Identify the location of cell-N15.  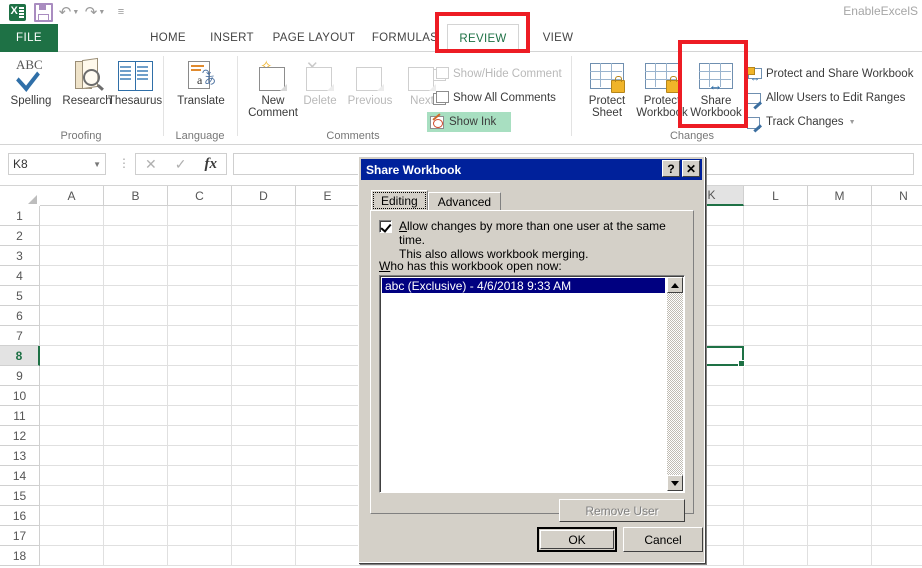
(897, 496).